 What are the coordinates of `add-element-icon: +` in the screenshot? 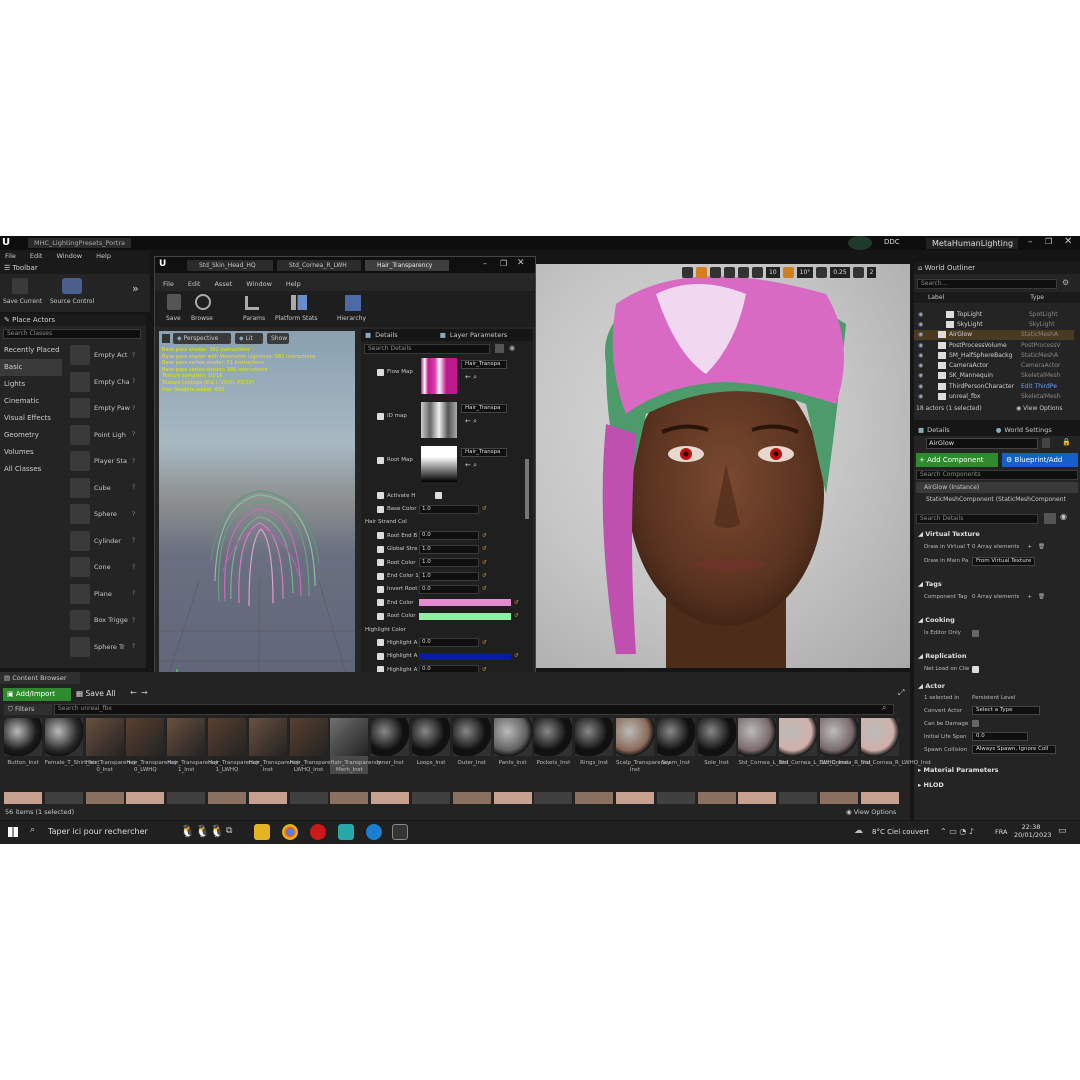 It's located at (1029, 547).